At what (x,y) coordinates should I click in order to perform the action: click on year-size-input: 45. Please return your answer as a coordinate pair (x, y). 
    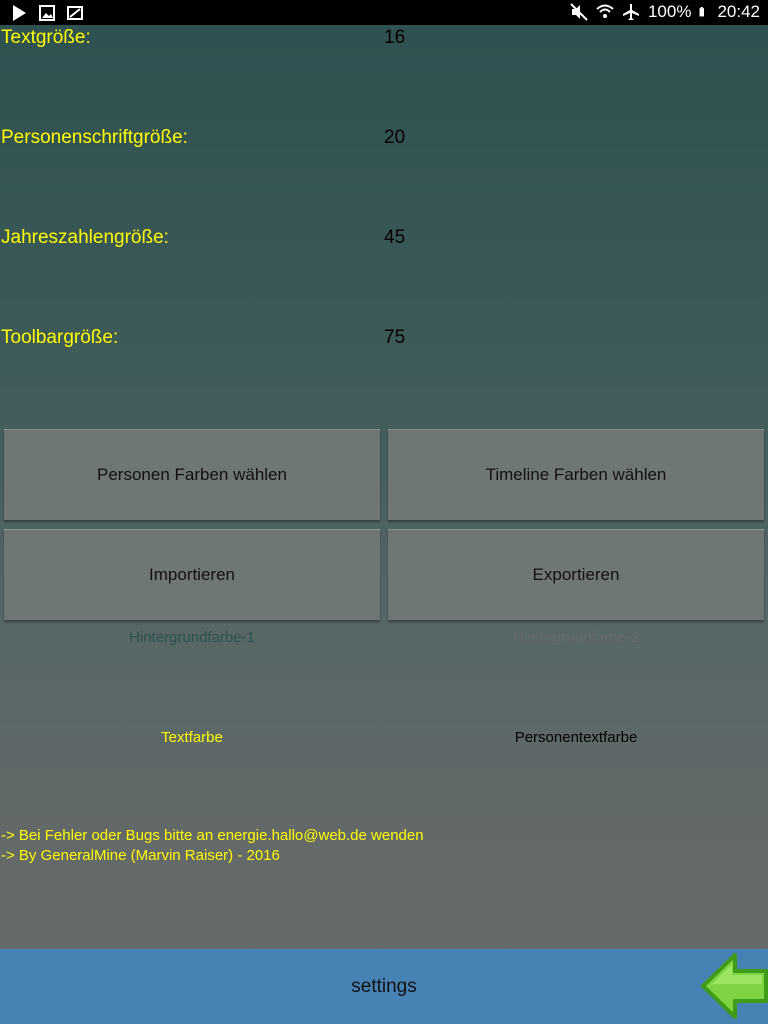
    Looking at the image, I should click on (394, 238).